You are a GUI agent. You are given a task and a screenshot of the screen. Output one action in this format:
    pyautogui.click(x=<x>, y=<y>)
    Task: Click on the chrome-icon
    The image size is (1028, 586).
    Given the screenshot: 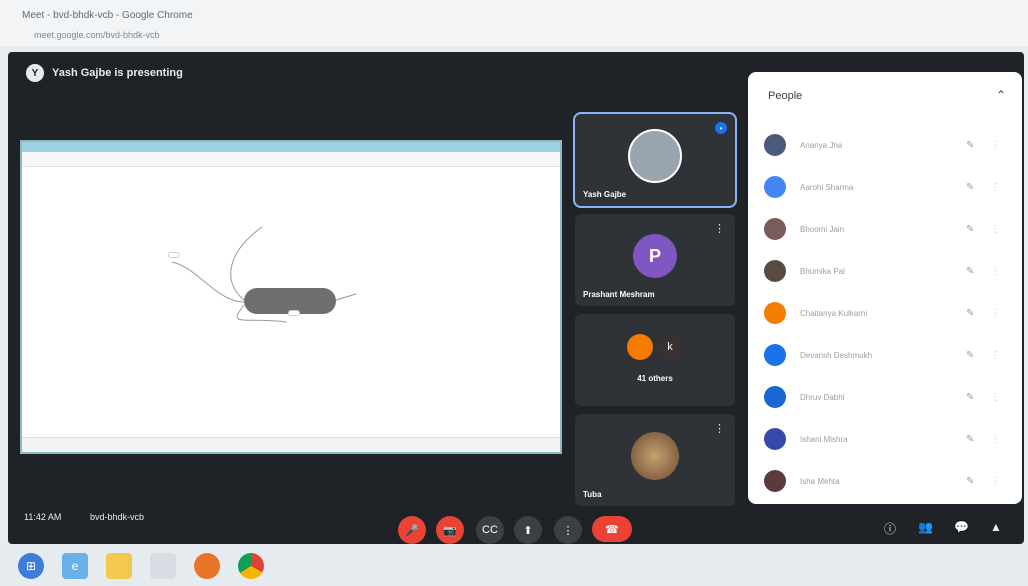 What is the action you would take?
    pyautogui.click(x=251, y=566)
    